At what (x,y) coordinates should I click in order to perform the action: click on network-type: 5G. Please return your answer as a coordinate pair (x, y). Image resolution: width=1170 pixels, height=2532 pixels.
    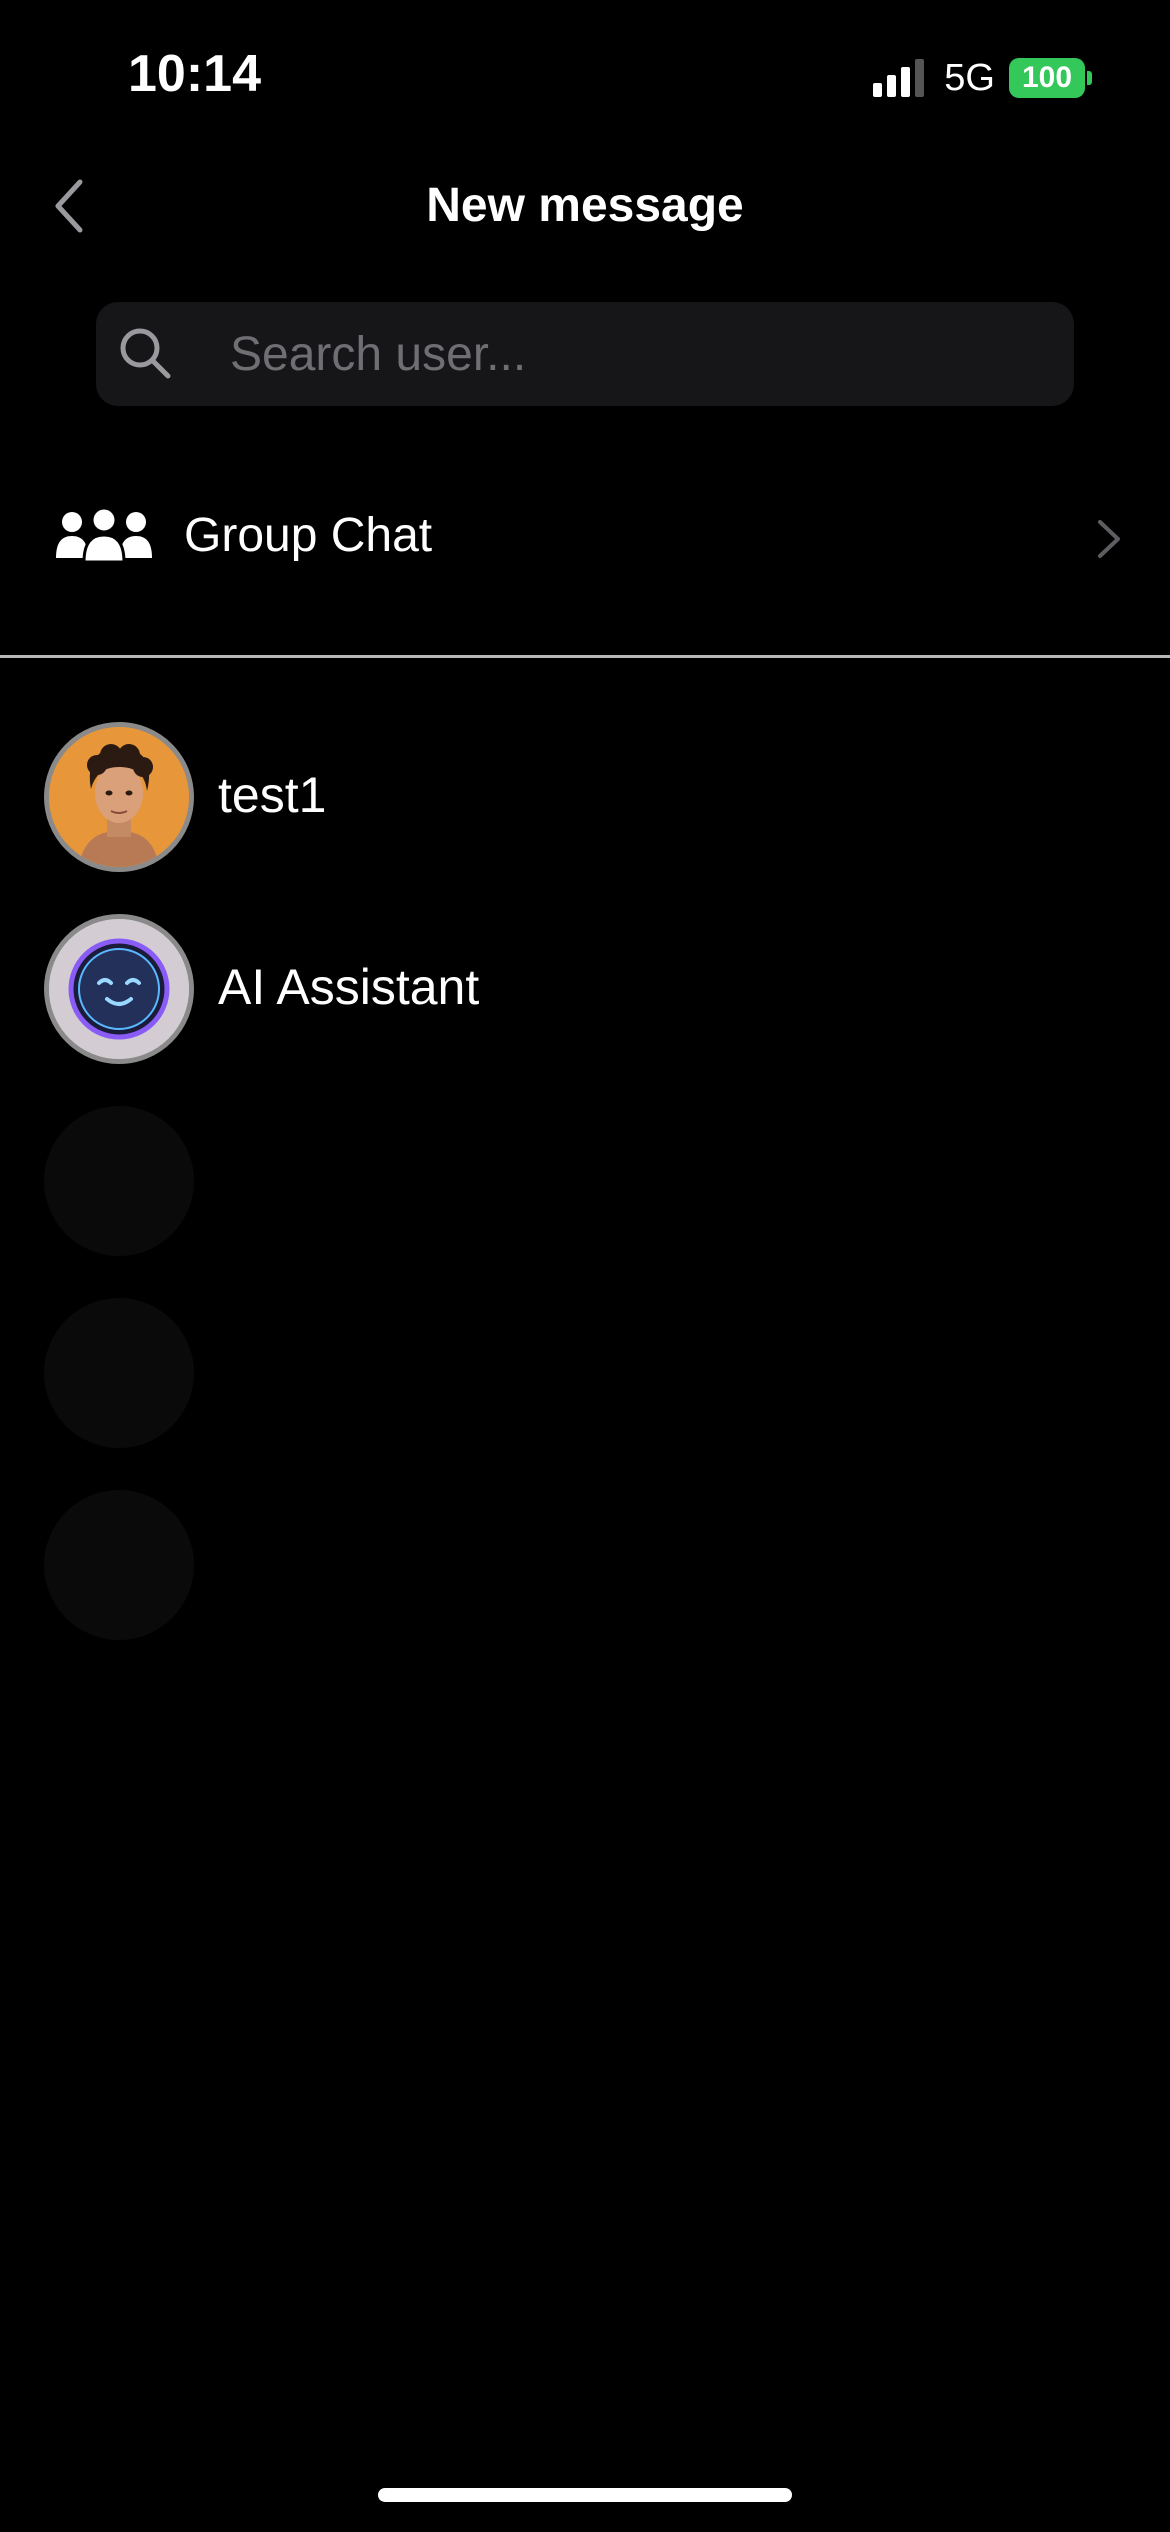
    Looking at the image, I should click on (969, 77).